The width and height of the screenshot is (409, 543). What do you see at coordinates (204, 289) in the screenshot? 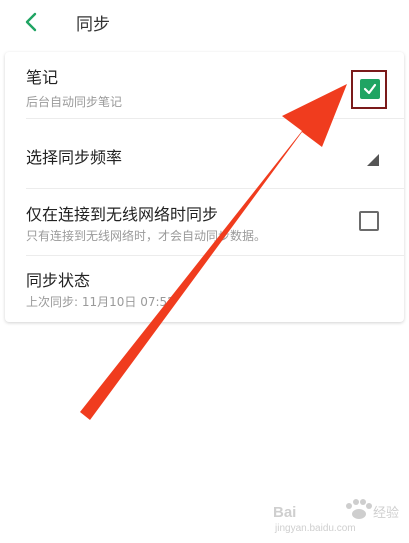
I see `setting-row-status: 同步状态 上次同步: 11月10日 07:52` at bounding box center [204, 289].